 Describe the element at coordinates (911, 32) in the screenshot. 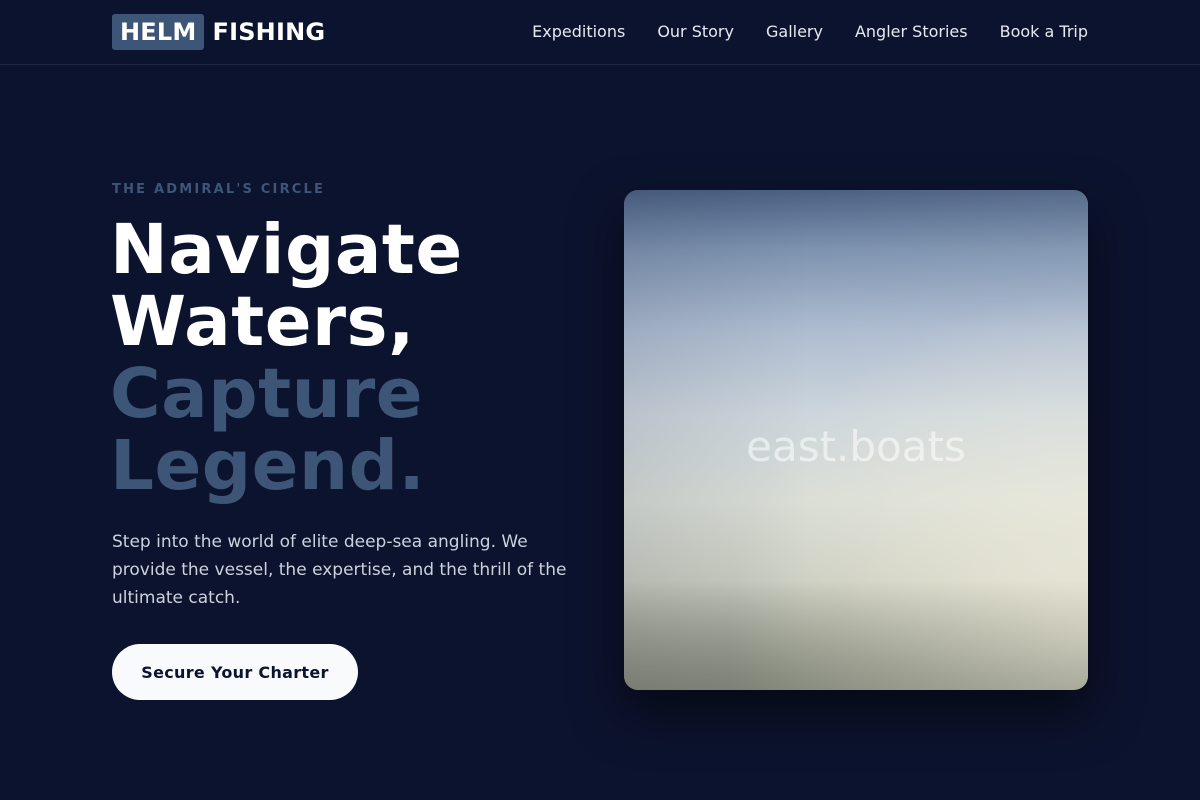

I see `nav-link-angler-stories: Angler Stories` at that location.